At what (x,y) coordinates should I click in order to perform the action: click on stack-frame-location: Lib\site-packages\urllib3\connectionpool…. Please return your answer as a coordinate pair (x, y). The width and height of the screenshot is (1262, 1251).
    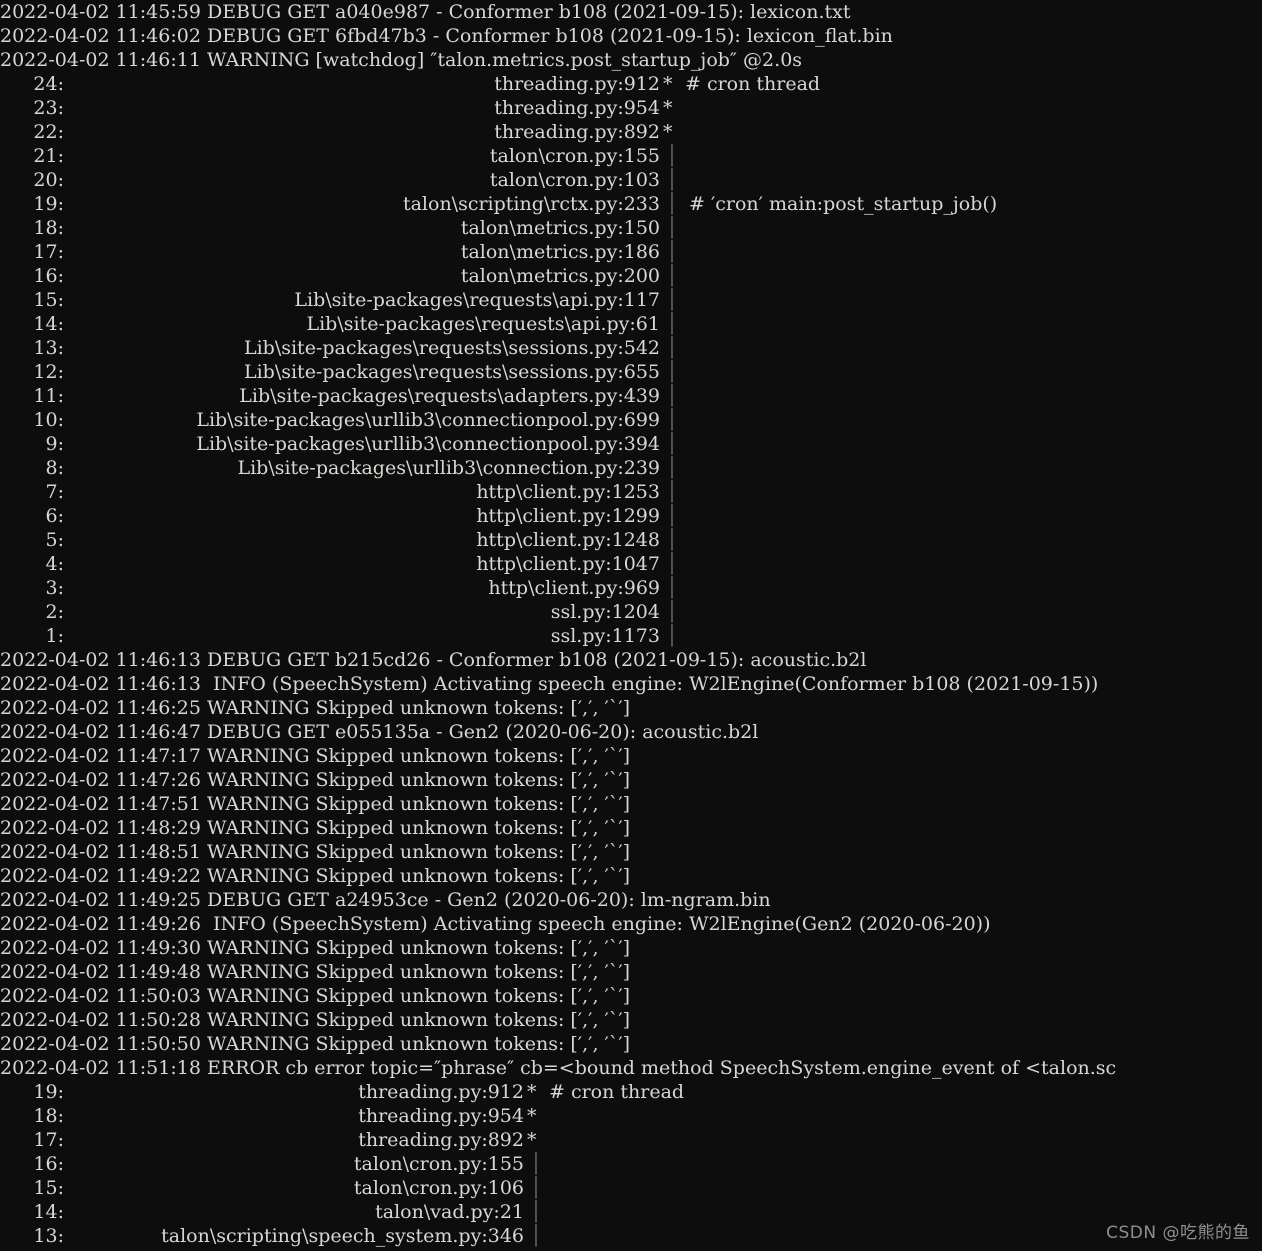
    Looking at the image, I should click on (428, 444).